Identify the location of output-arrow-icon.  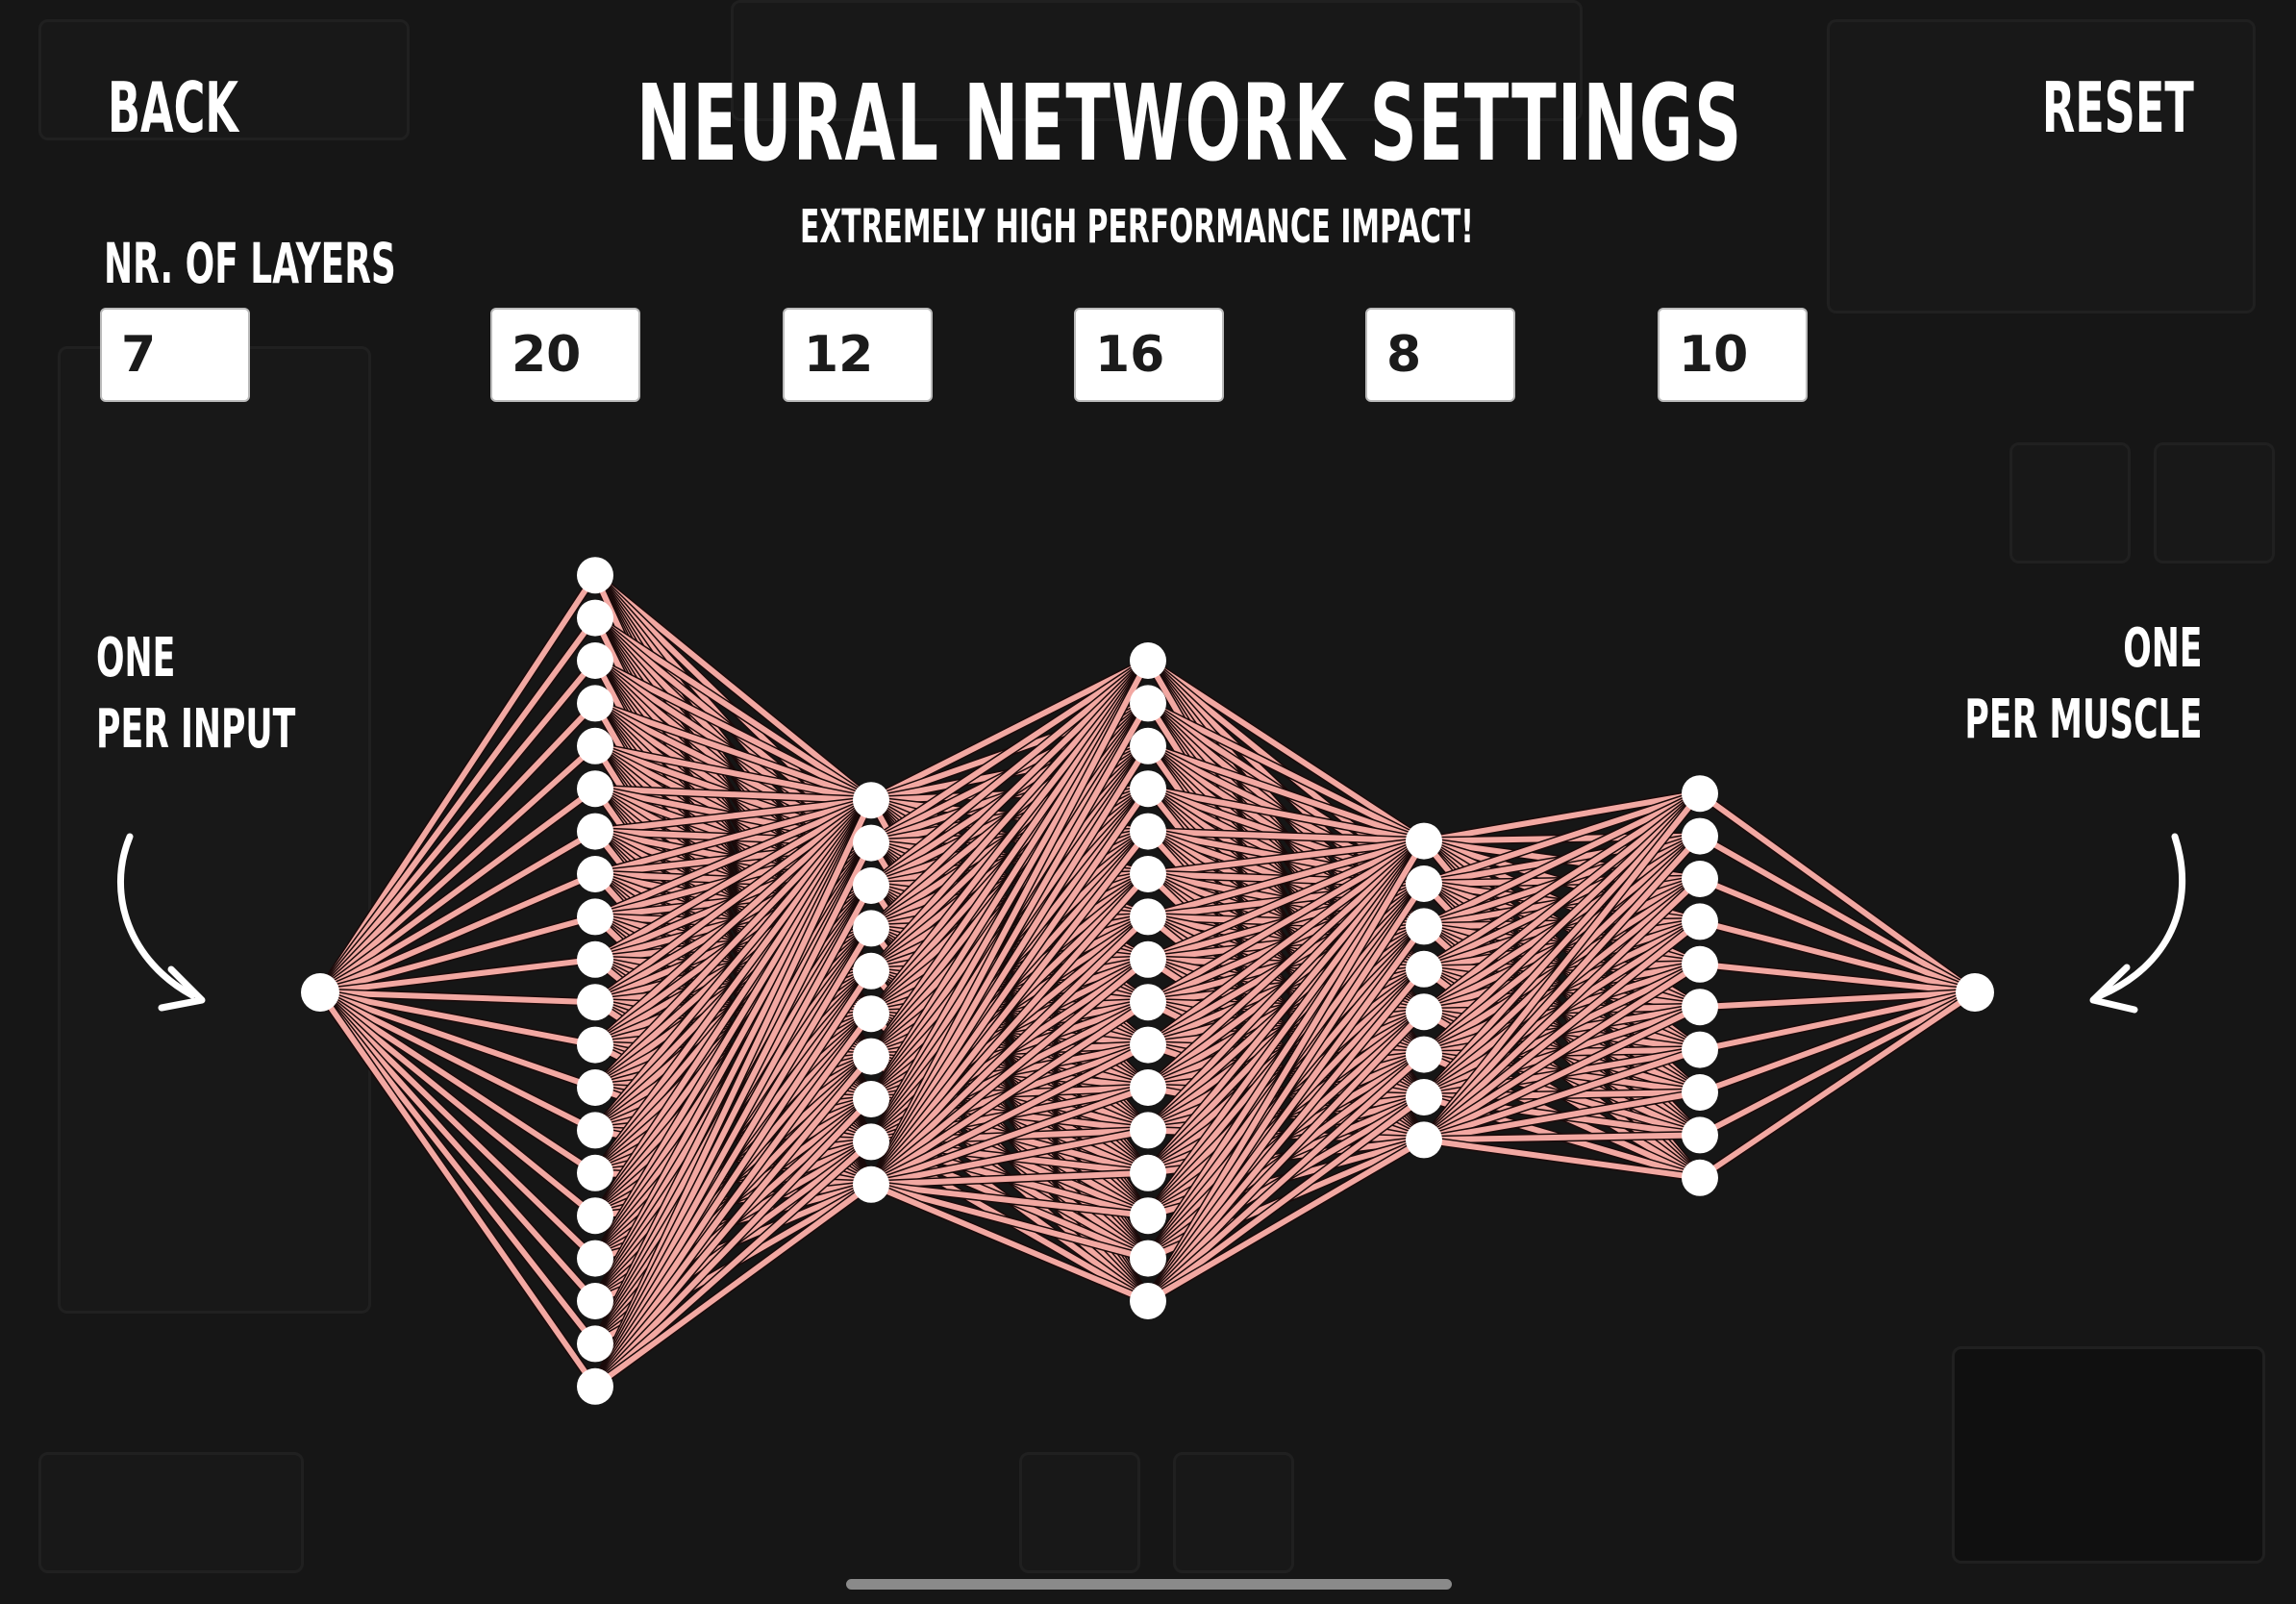
(2137, 923).